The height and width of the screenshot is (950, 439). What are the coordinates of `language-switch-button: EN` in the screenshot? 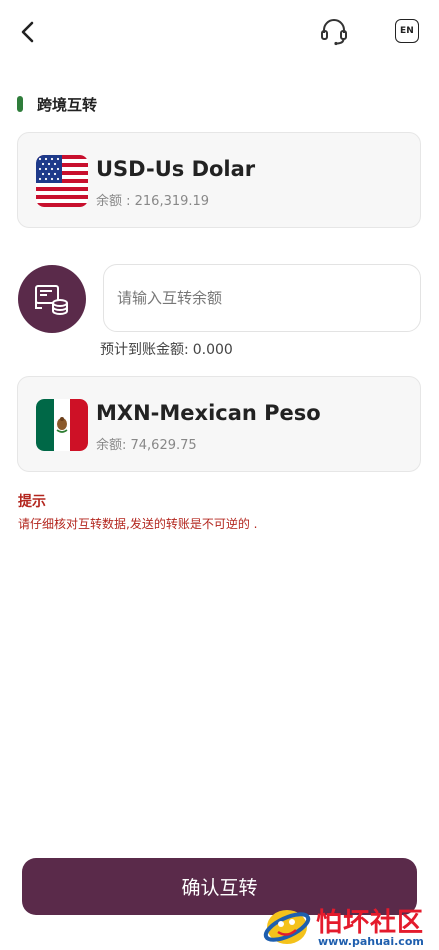 It's located at (407, 31).